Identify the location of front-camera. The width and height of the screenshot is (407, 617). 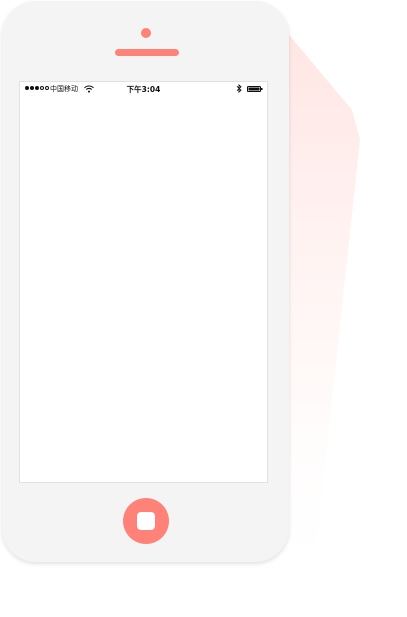
(146, 33).